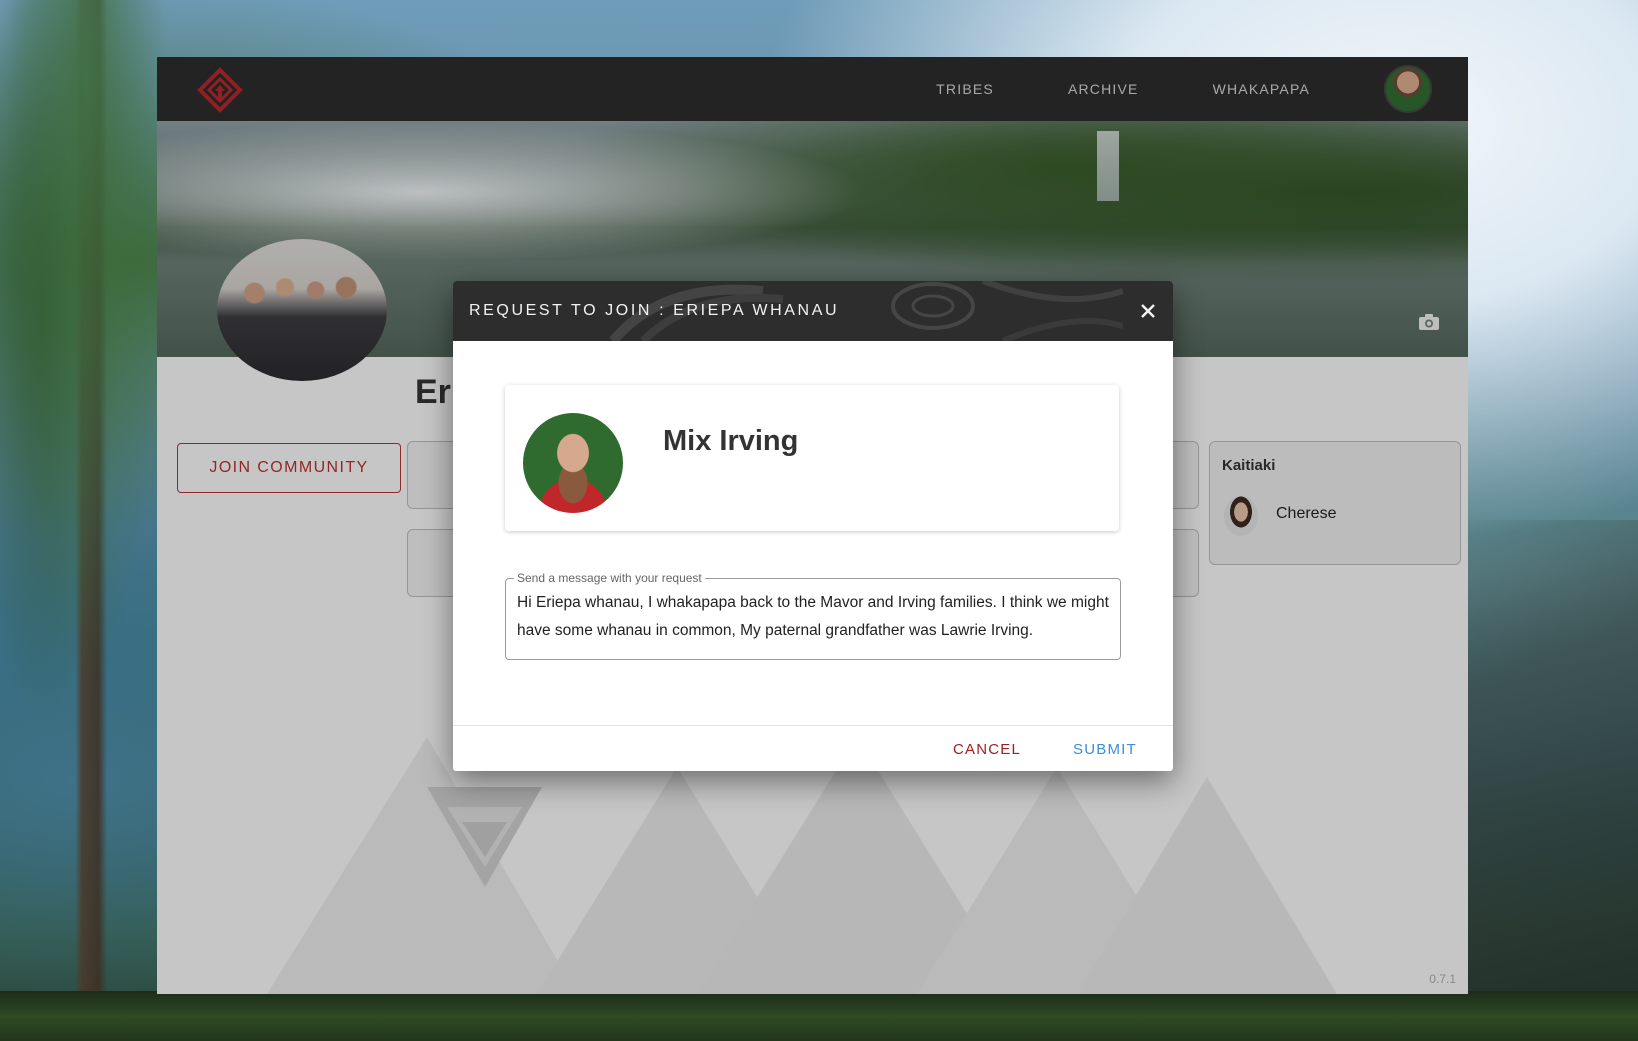  What do you see at coordinates (1148, 311) in the screenshot?
I see `close-icon` at bounding box center [1148, 311].